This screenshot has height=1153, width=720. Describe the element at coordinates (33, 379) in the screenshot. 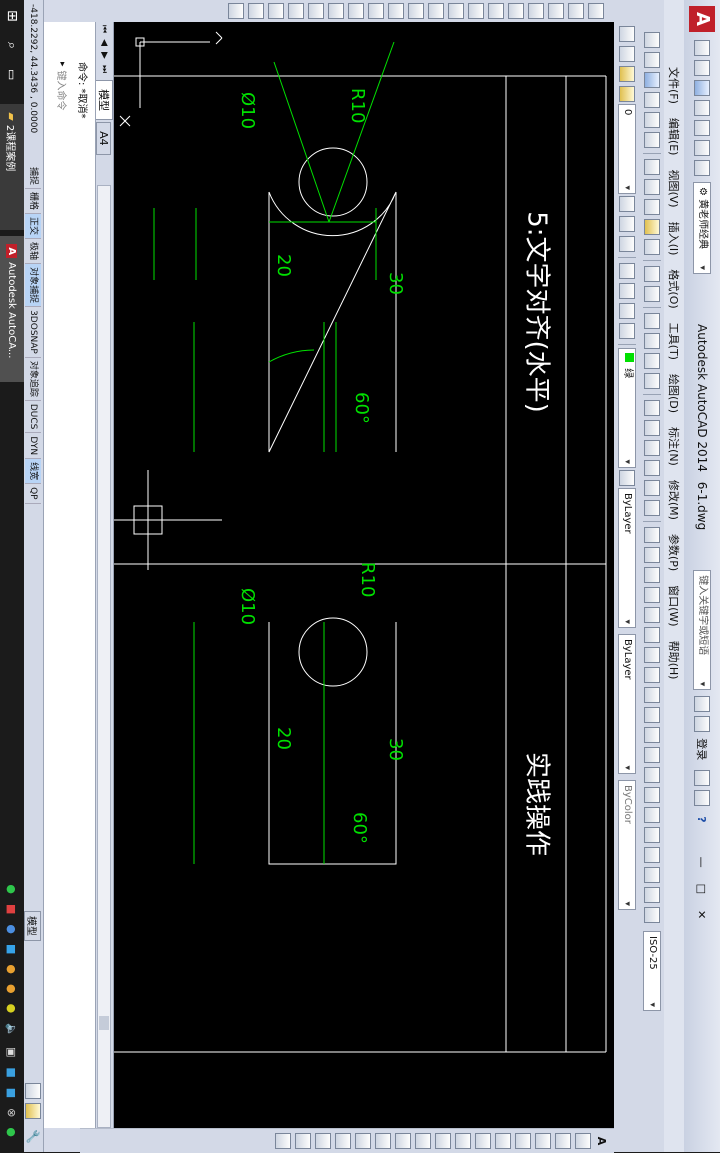

I see `status-toggle: 对象追踪` at that location.